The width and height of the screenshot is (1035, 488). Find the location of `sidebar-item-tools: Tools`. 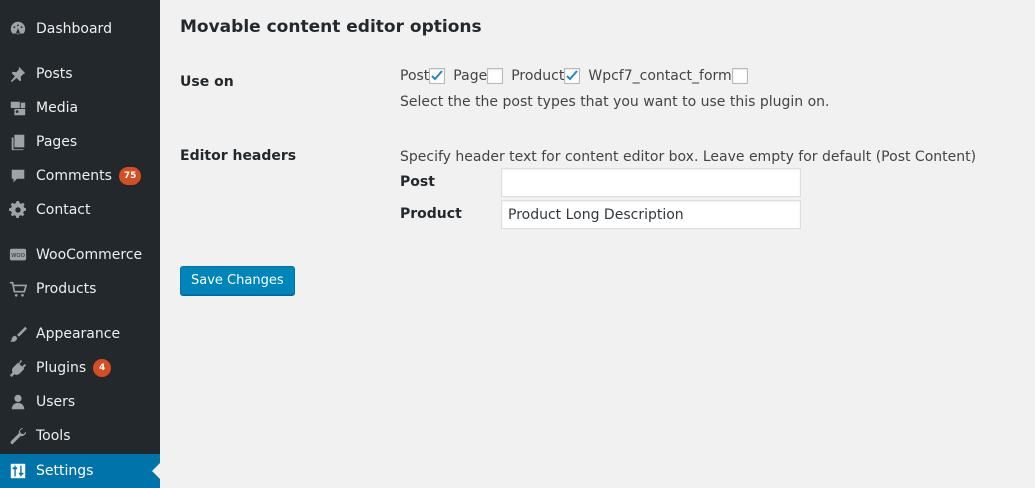

sidebar-item-tools: Tools is located at coordinates (80, 436).